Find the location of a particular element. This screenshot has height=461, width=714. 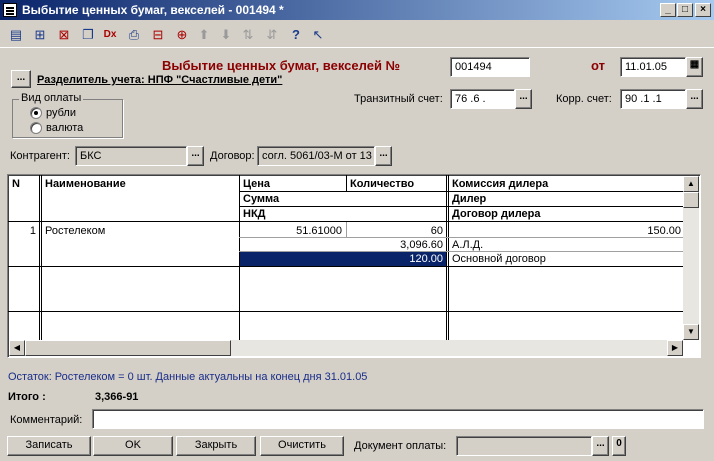

vertical-scroll-thumb is located at coordinates (691, 200).